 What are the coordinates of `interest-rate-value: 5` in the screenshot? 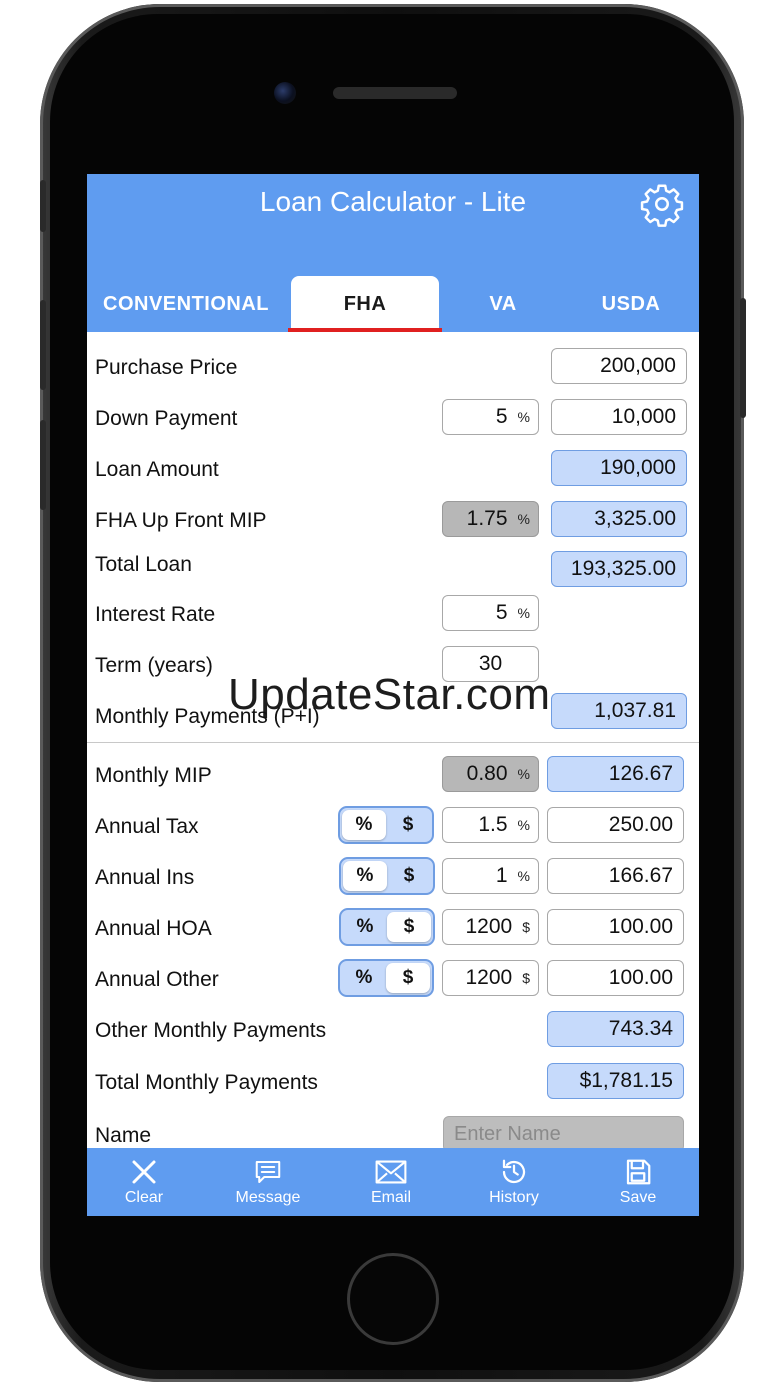 It's located at (501, 612).